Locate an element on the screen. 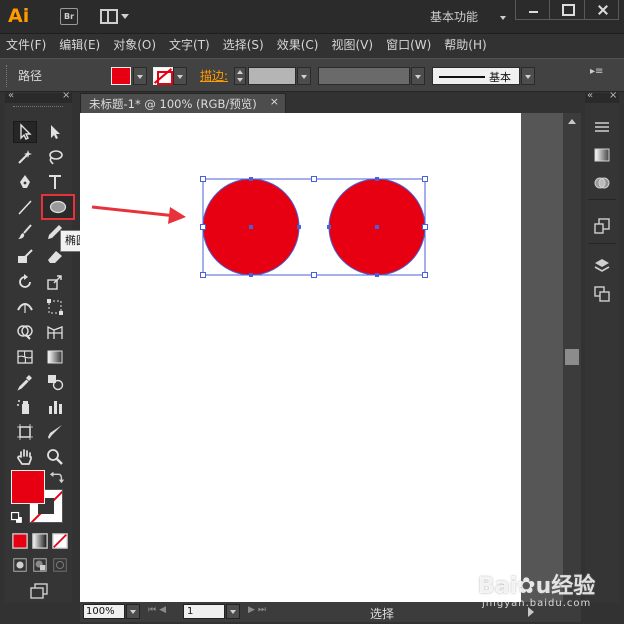  swap-arrow-icon is located at coordinates (57, 477).